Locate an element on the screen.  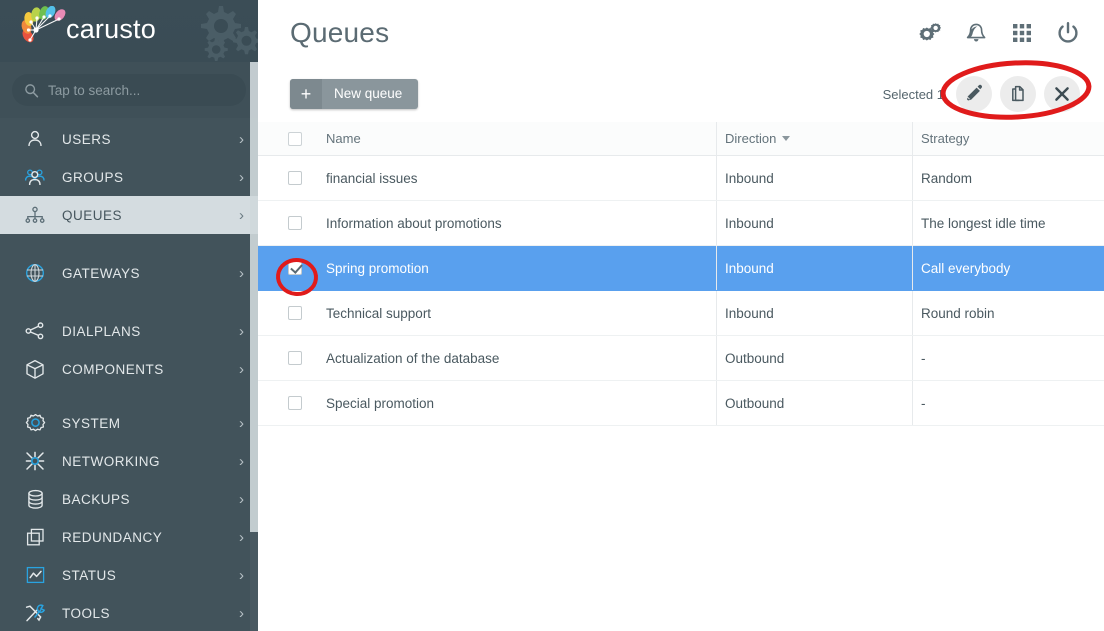
column-header-direction: Direction is located at coordinates (814, 138).